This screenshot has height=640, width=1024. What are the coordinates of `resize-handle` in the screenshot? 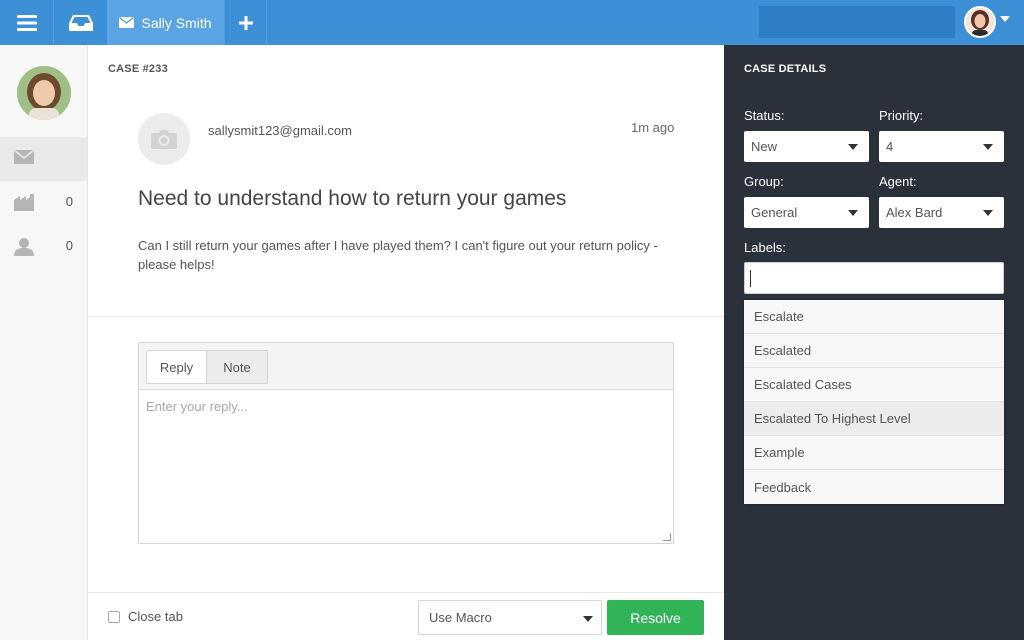 It's located at (667, 537).